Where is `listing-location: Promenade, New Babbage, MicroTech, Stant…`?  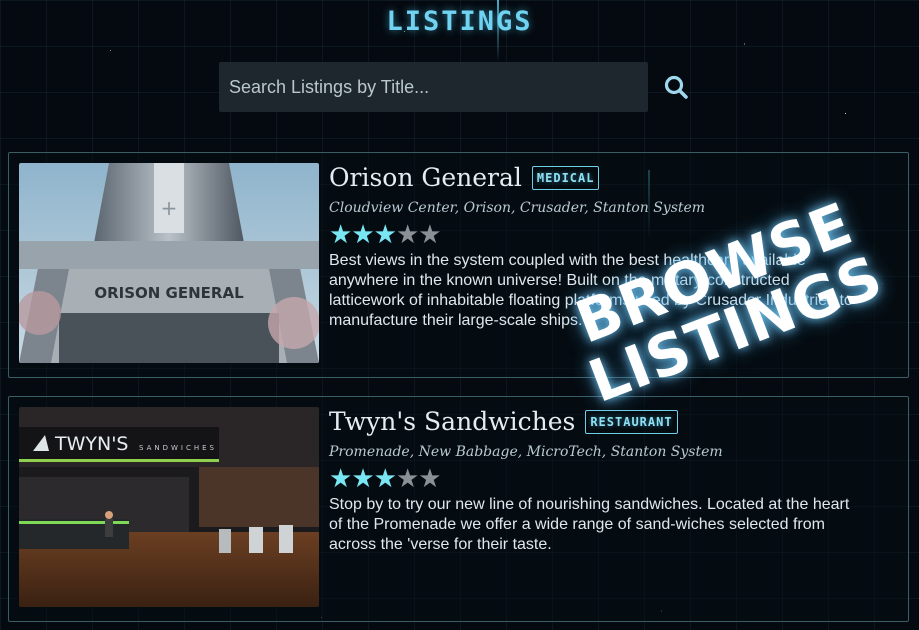
listing-location: Promenade, New Babbage, MicroTech, Stant… is located at coordinates (526, 452).